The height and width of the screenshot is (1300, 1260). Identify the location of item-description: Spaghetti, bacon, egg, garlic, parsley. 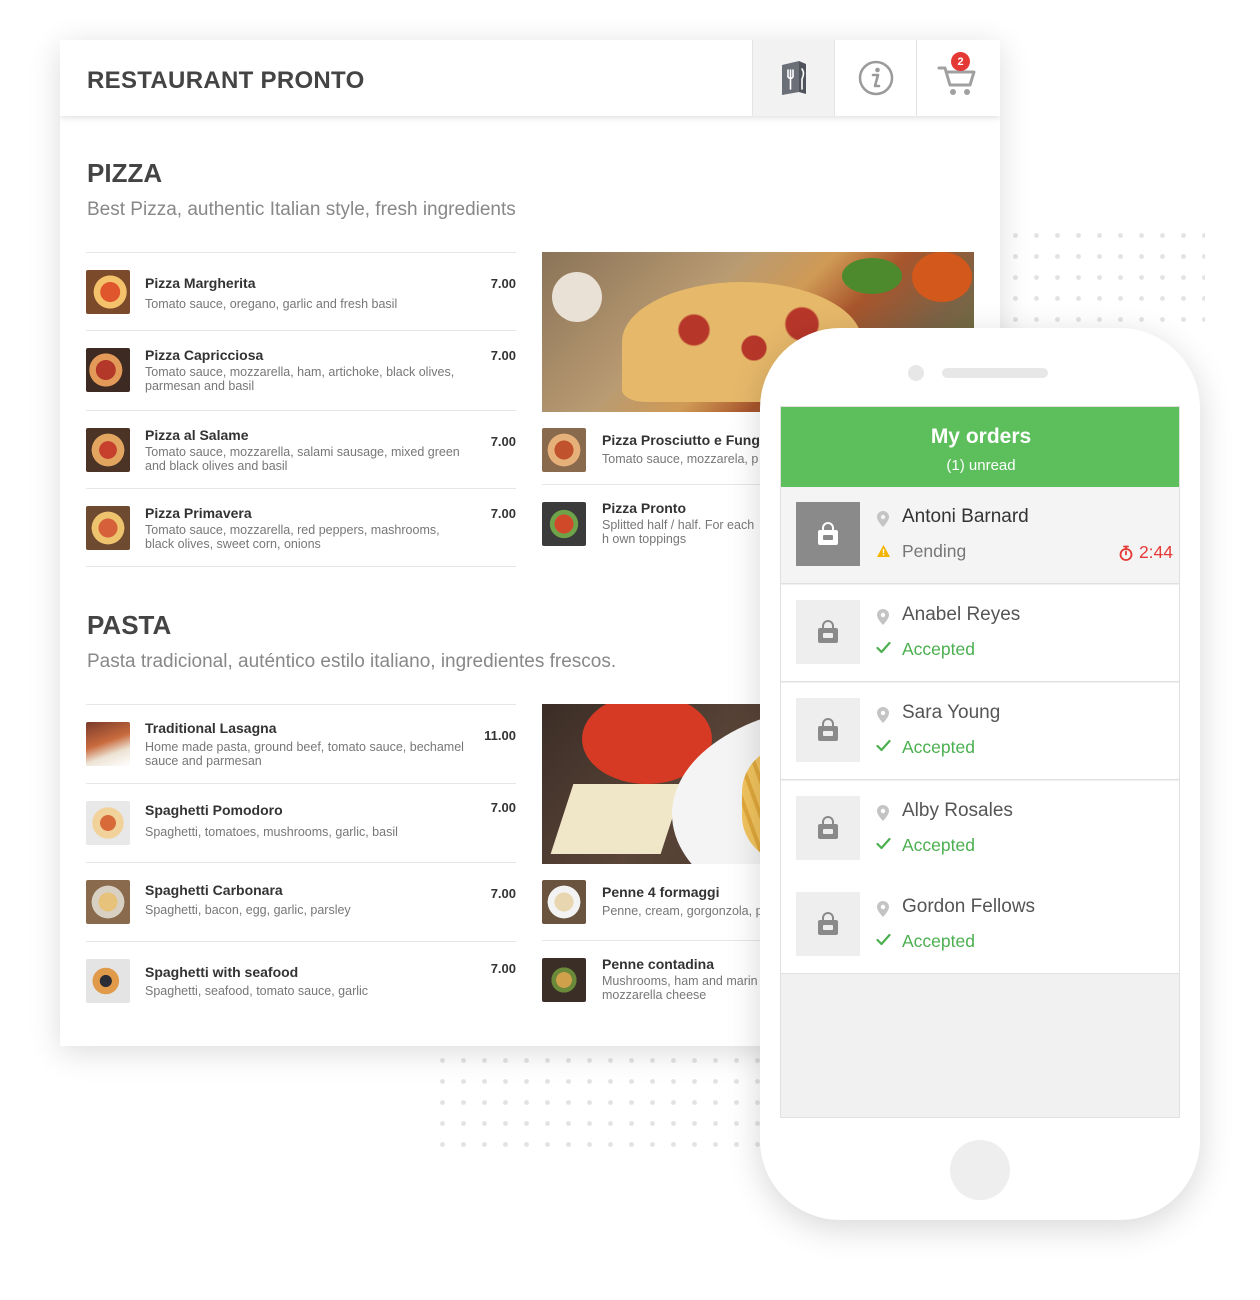
(248, 910).